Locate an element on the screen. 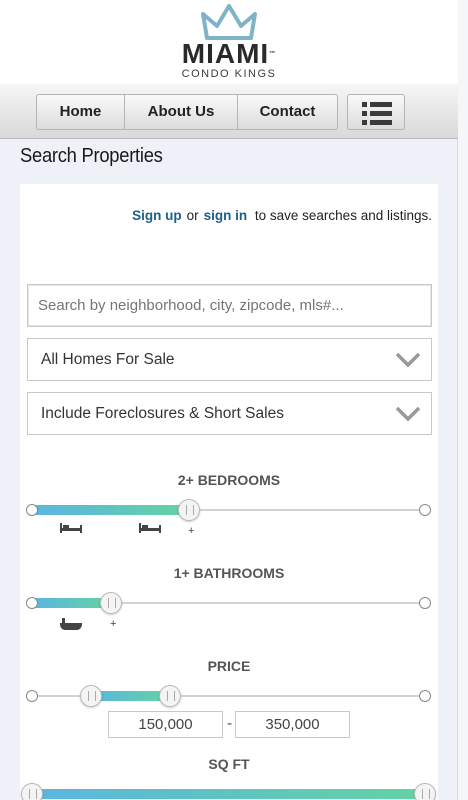 Image resolution: width=468 pixels, height=800 pixels. sign-up-link: Sign up is located at coordinates (157, 215).